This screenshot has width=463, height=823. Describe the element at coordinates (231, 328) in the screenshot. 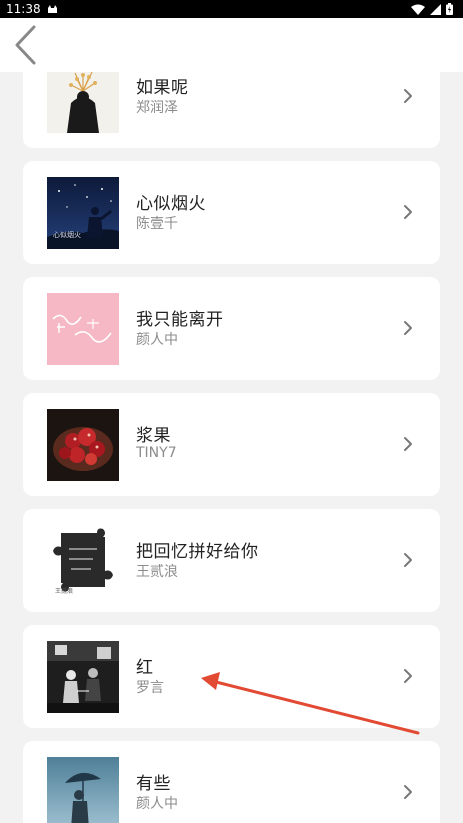

I see `song-card: 我只能离开 颜人中` at that location.